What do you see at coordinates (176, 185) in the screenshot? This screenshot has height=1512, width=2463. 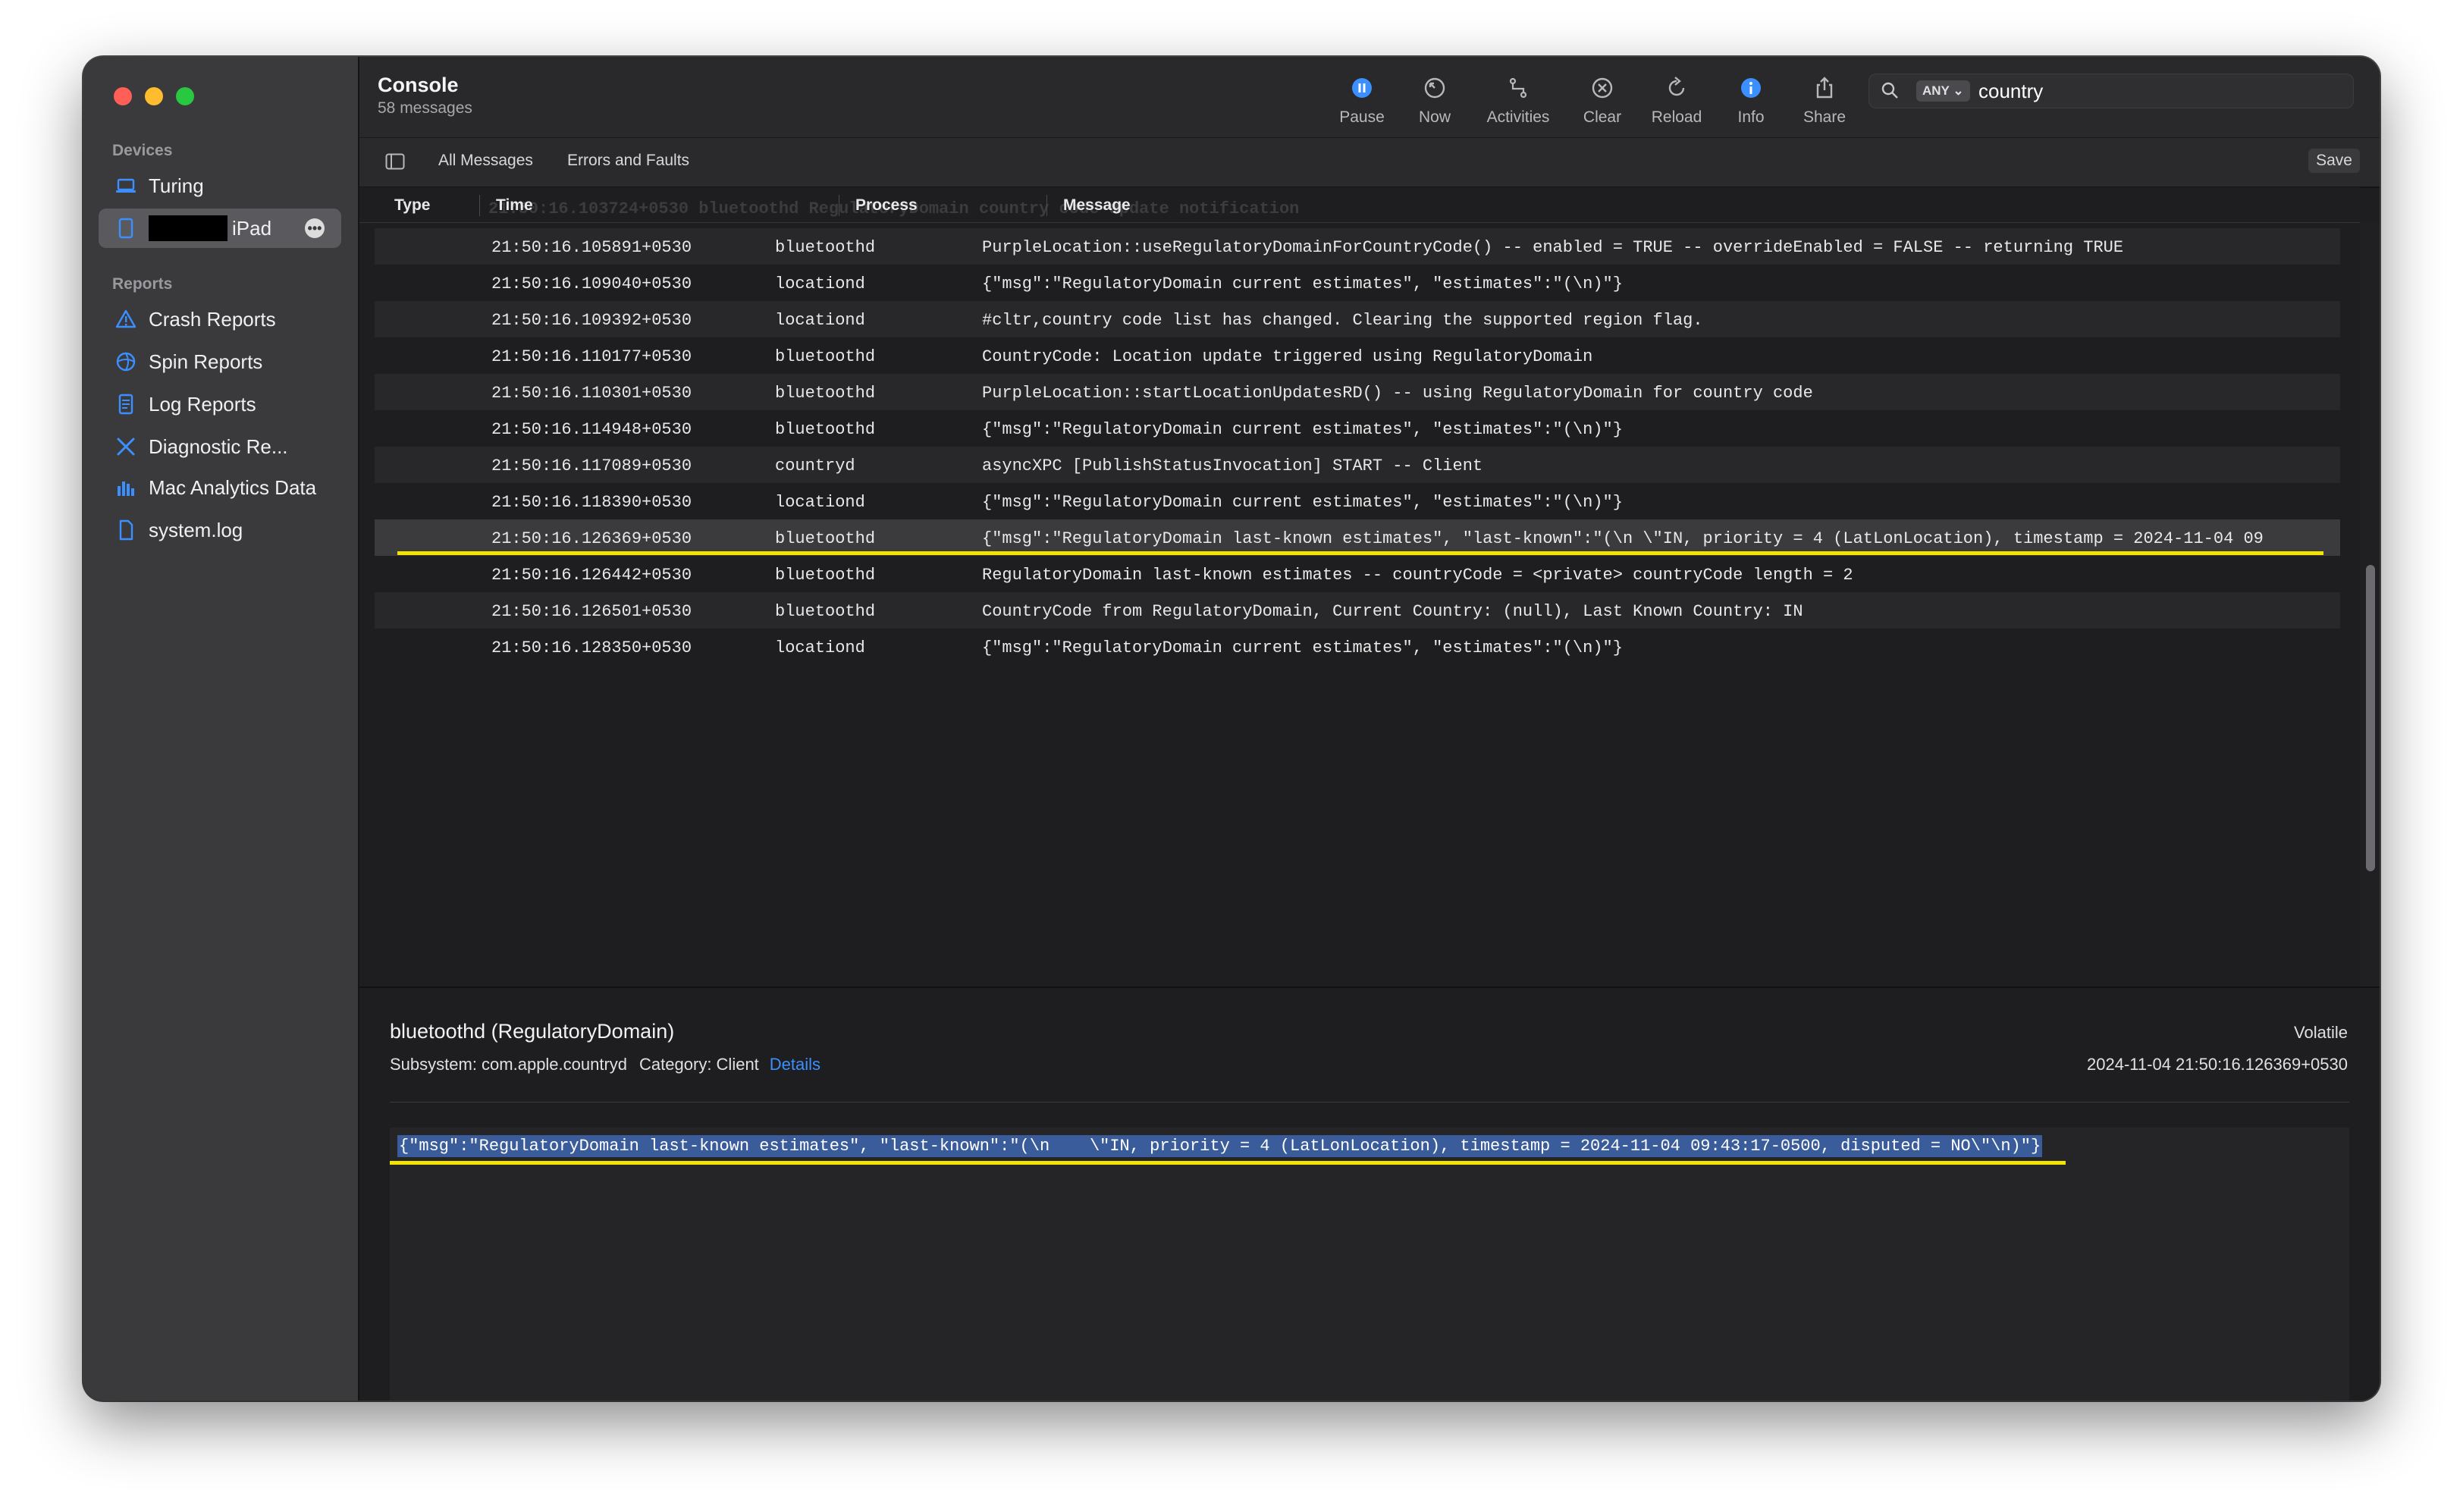 I see `sidebar-item-label: Turing` at bounding box center [176, 185].